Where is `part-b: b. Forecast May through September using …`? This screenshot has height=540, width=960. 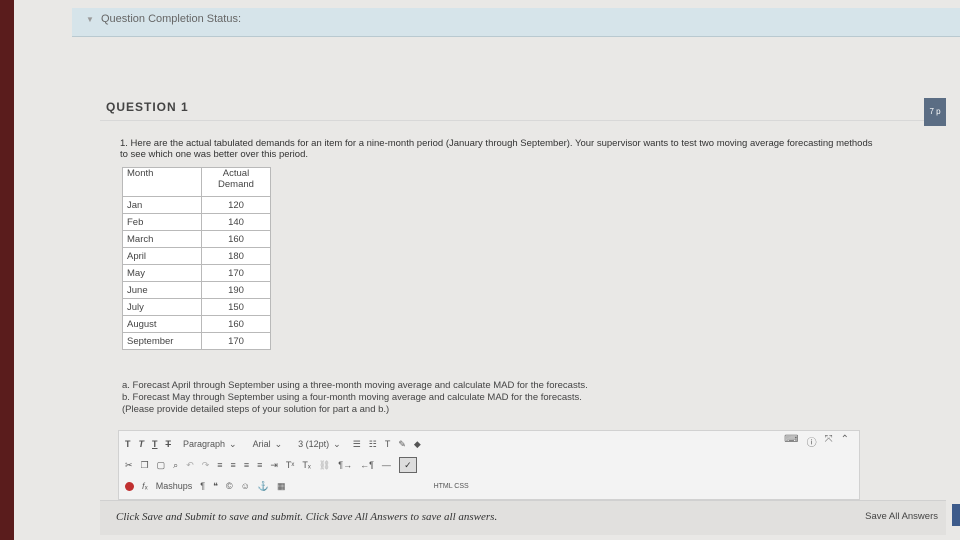 part-b: b. Forecast May through September using … is located at coordinates (352, 397).